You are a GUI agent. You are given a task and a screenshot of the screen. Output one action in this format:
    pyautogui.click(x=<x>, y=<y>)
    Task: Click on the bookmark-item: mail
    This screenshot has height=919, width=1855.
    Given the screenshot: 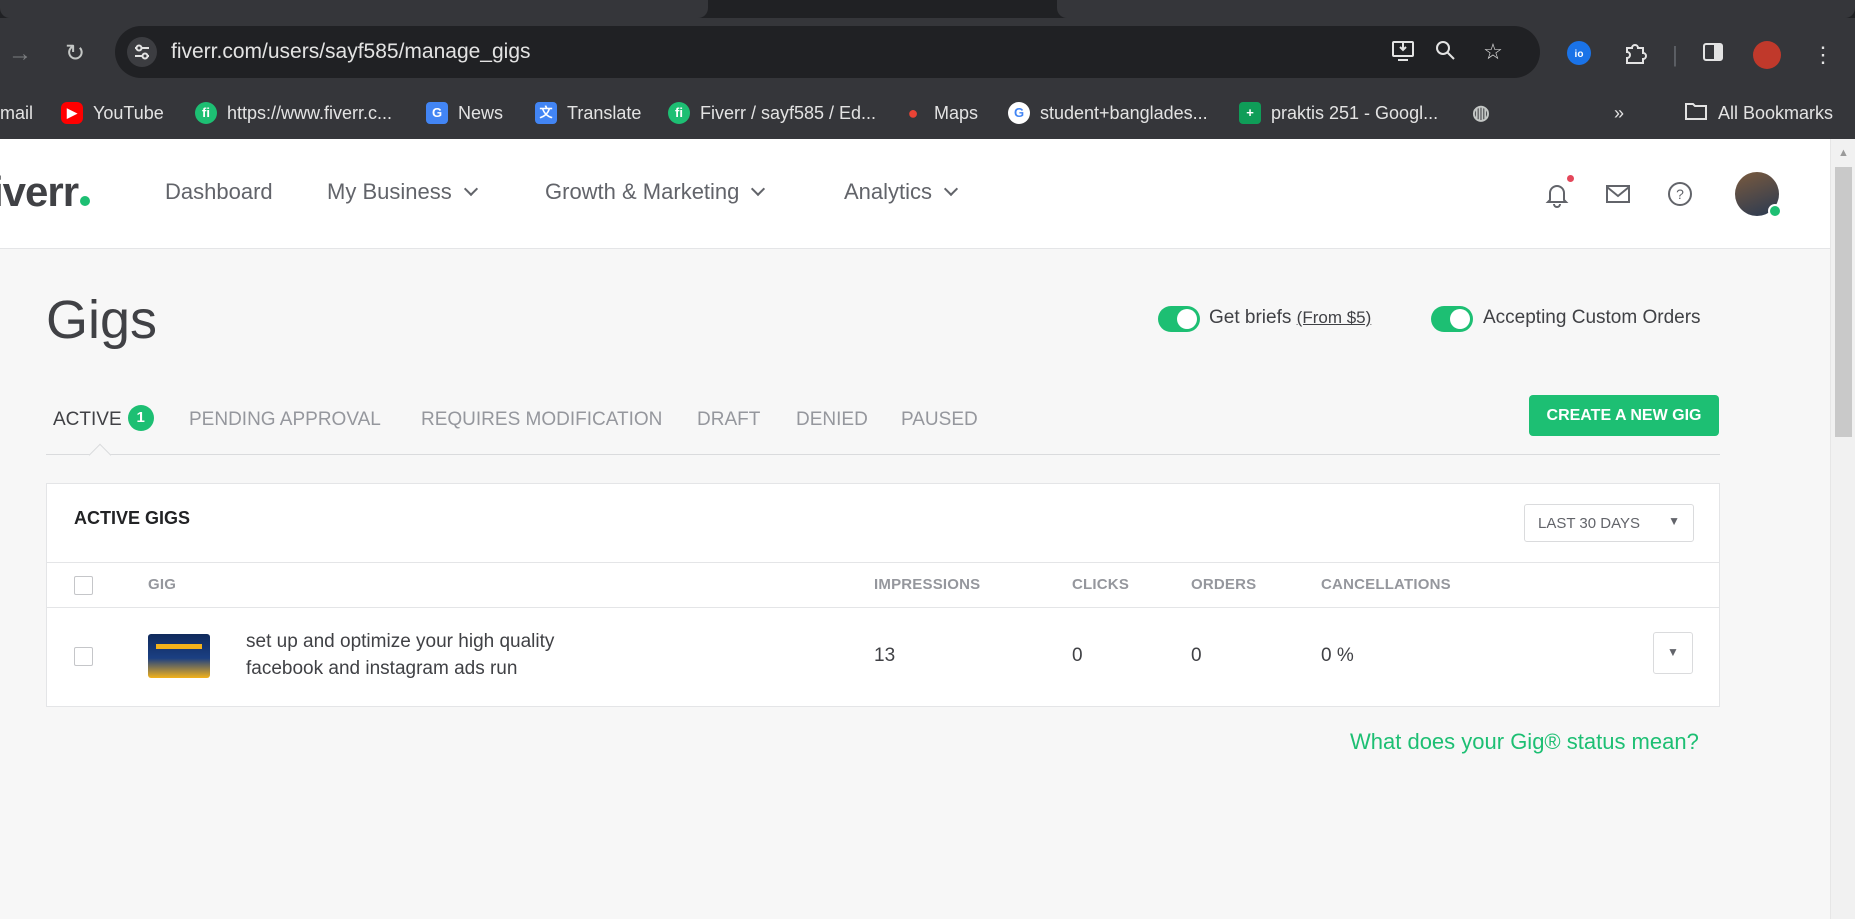 What is the action you would take?
    pyautogui.click(x=16, y=113)
    